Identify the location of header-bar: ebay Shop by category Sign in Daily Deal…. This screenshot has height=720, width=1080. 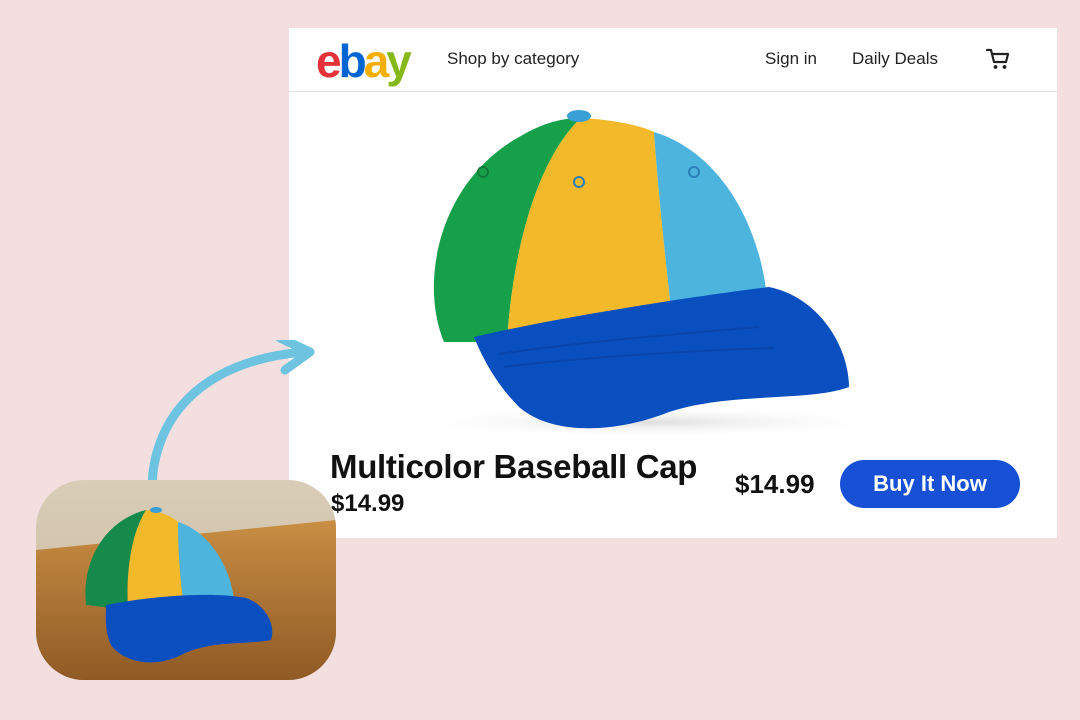
(673, 60).